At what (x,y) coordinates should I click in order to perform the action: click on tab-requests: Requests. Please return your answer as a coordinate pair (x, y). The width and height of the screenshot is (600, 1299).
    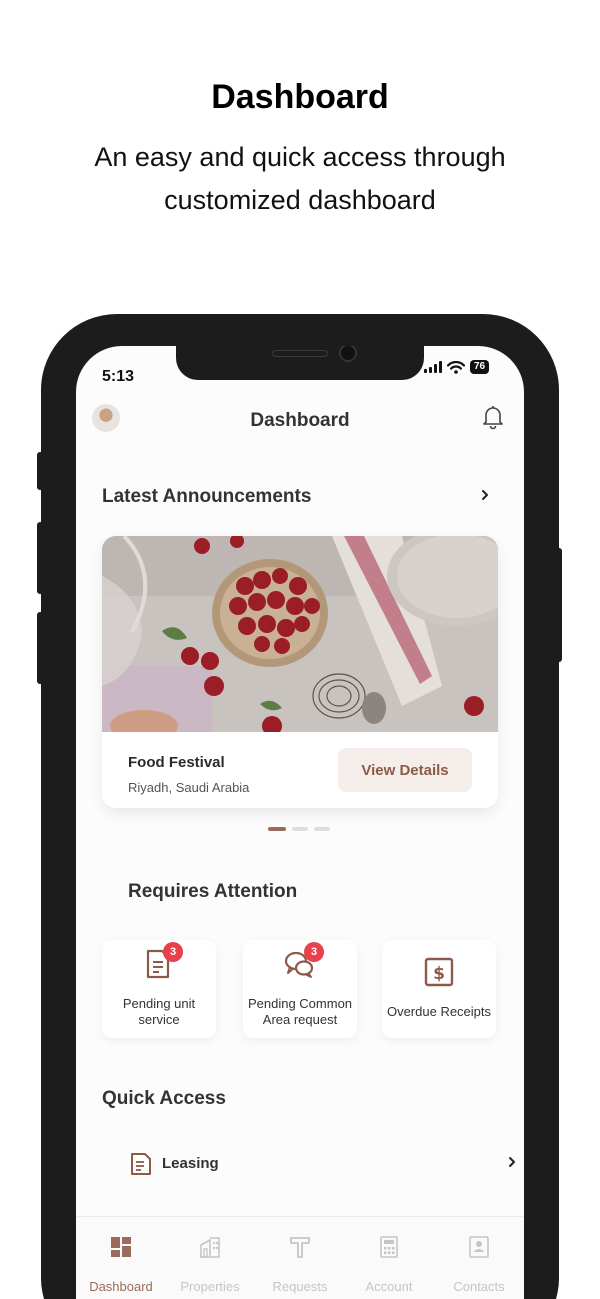
    Looking at the image, I should click on (300, 1258).